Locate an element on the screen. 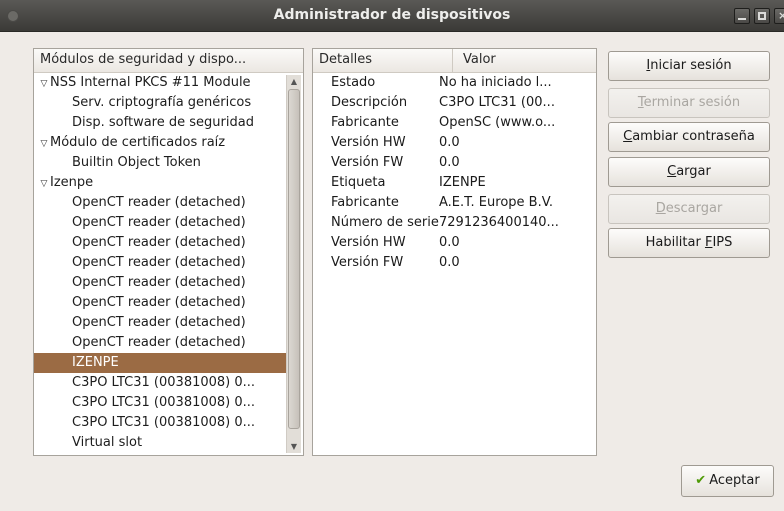 The height and width of the screenshot is (511, 784). value-column-header: Valor is located at coordinates (474, 60).